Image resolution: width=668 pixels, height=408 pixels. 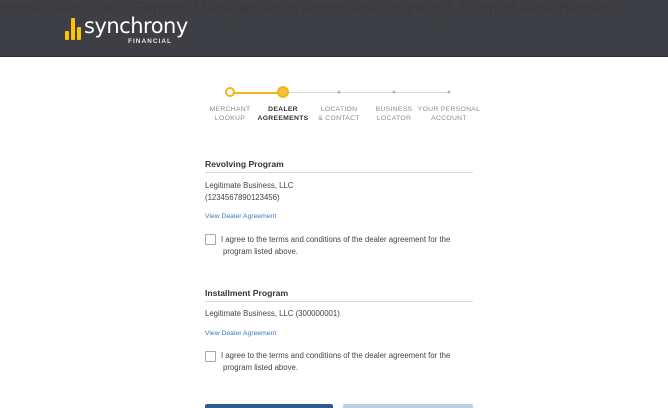 What do you see at coordinates (365, 92) in the screenshot?
I see `stepper-line-remaining` at bounding box center [365, 92].